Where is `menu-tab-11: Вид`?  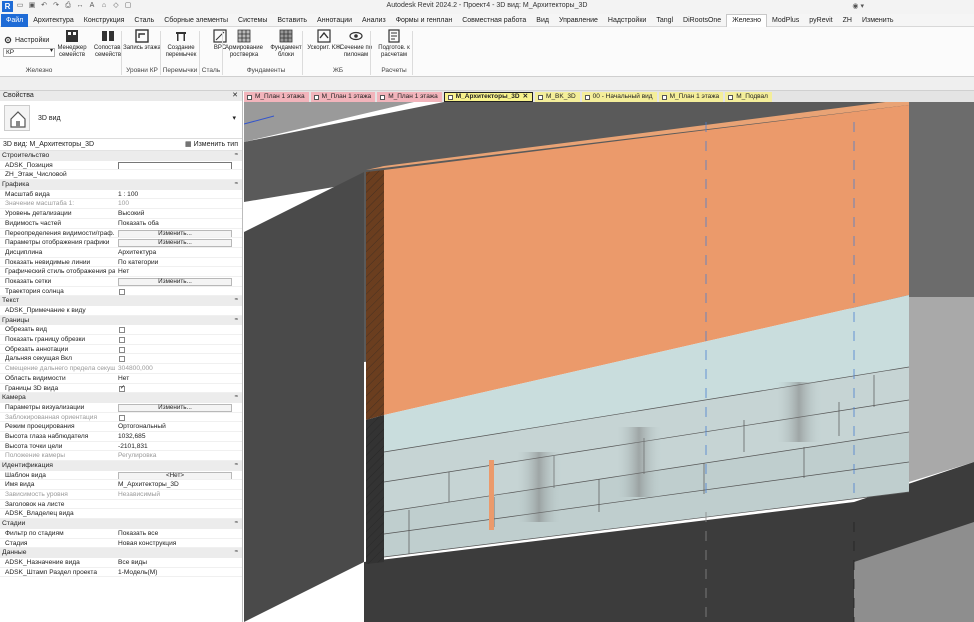
menu-tab-11: Вид is located at coordinates (542, 20).